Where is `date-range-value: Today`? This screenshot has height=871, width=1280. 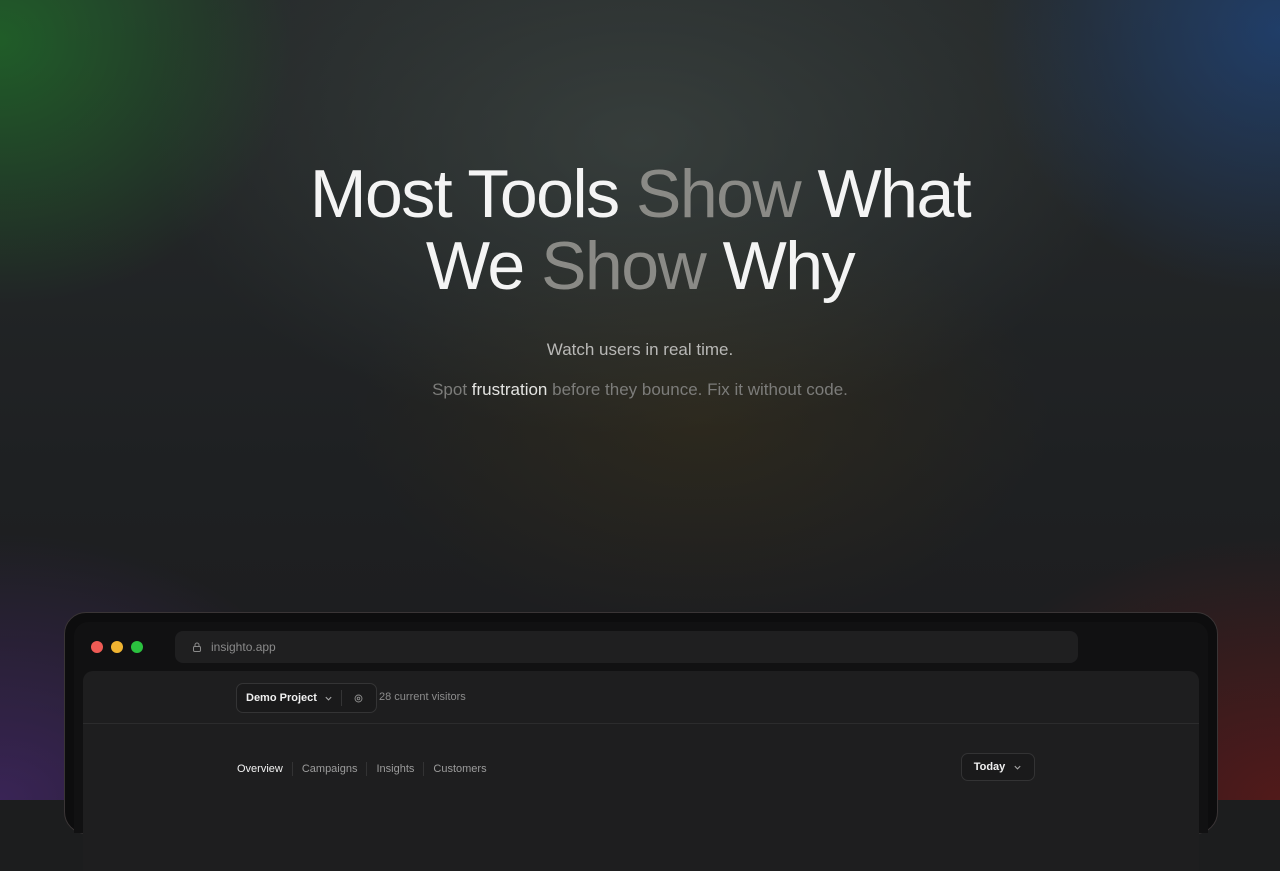
date-range-value: Today is located at coordinates (989, 767).